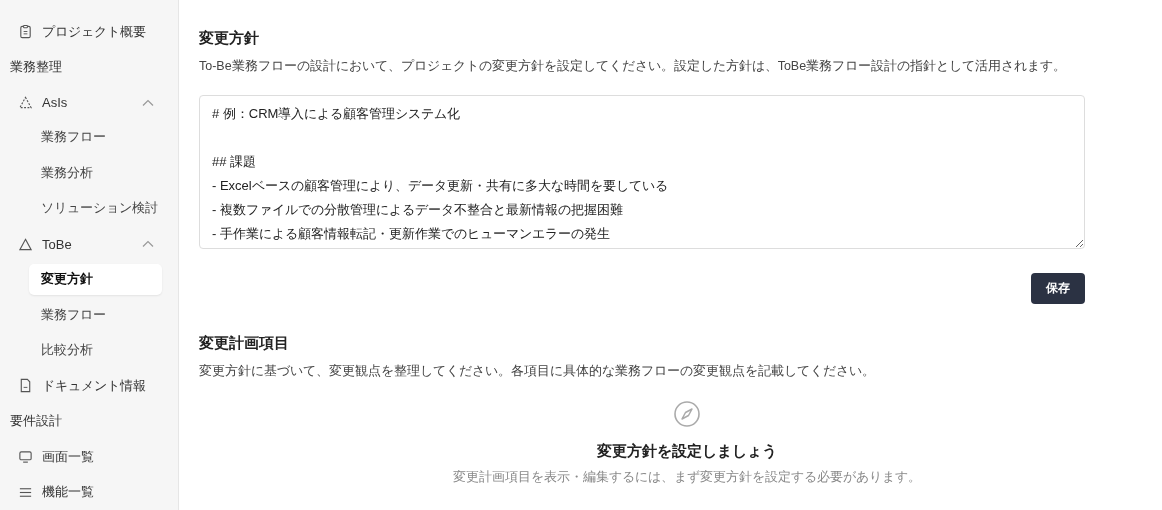  I want to click on nav-group: ToBe, so click(86, 244).